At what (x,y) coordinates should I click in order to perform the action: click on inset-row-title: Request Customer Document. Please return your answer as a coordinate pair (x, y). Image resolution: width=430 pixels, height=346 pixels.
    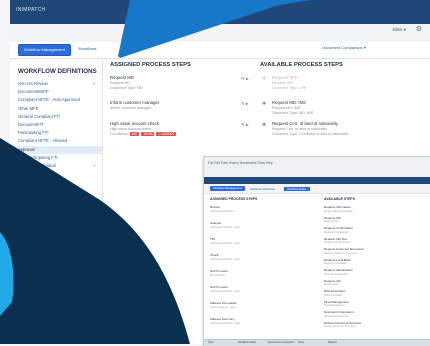
    Looking at the image, I should click on (344, 249).